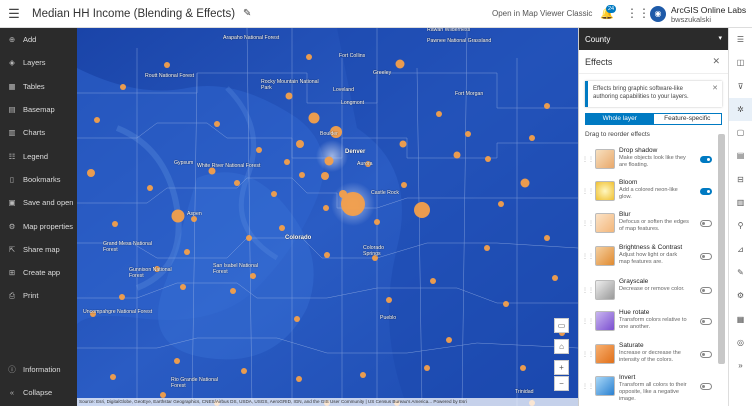 The height and width of the screenshot is (406, 752). What do you see at coordinates (38, 225) in the screenshot?
I see `nav-map-properties: ⚙ Map properties` at bounding box center [38, 225].